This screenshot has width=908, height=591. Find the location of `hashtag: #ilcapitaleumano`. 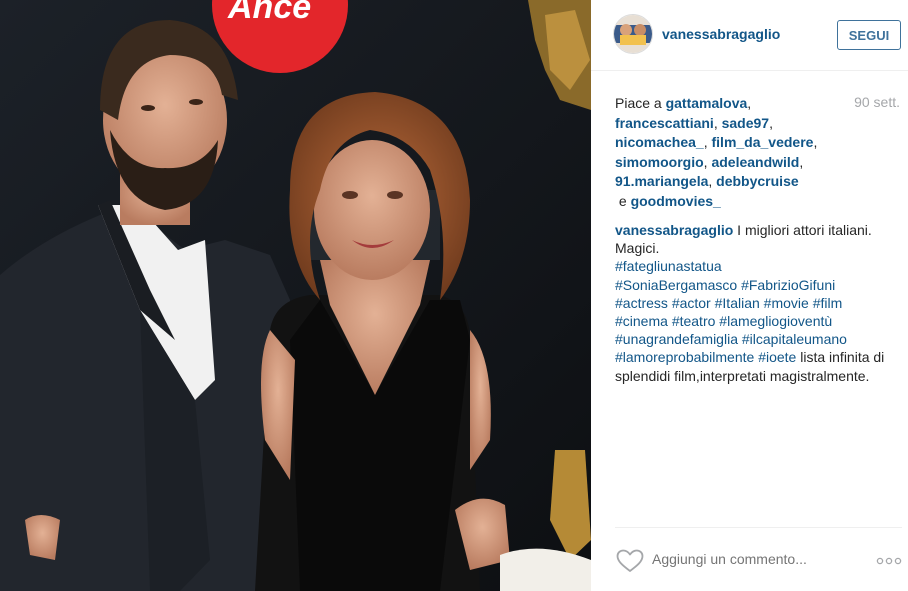

hashtag: #ilcapitaleumano is located at coordinates (794, 339).